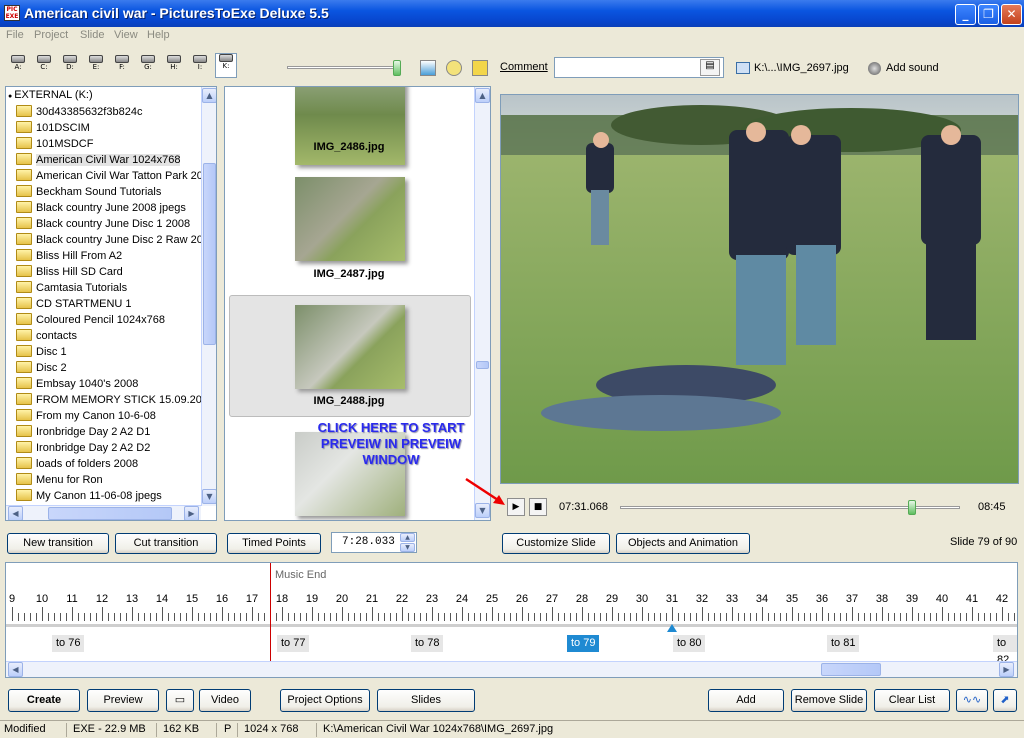 Image resolution: width=1024 pixels, height=738 pixels. What do you see at coordinates (86, 417) in the screenshot?
I see `folder-item: From my Canon 10-6-08` at bounding box center [86, 417].